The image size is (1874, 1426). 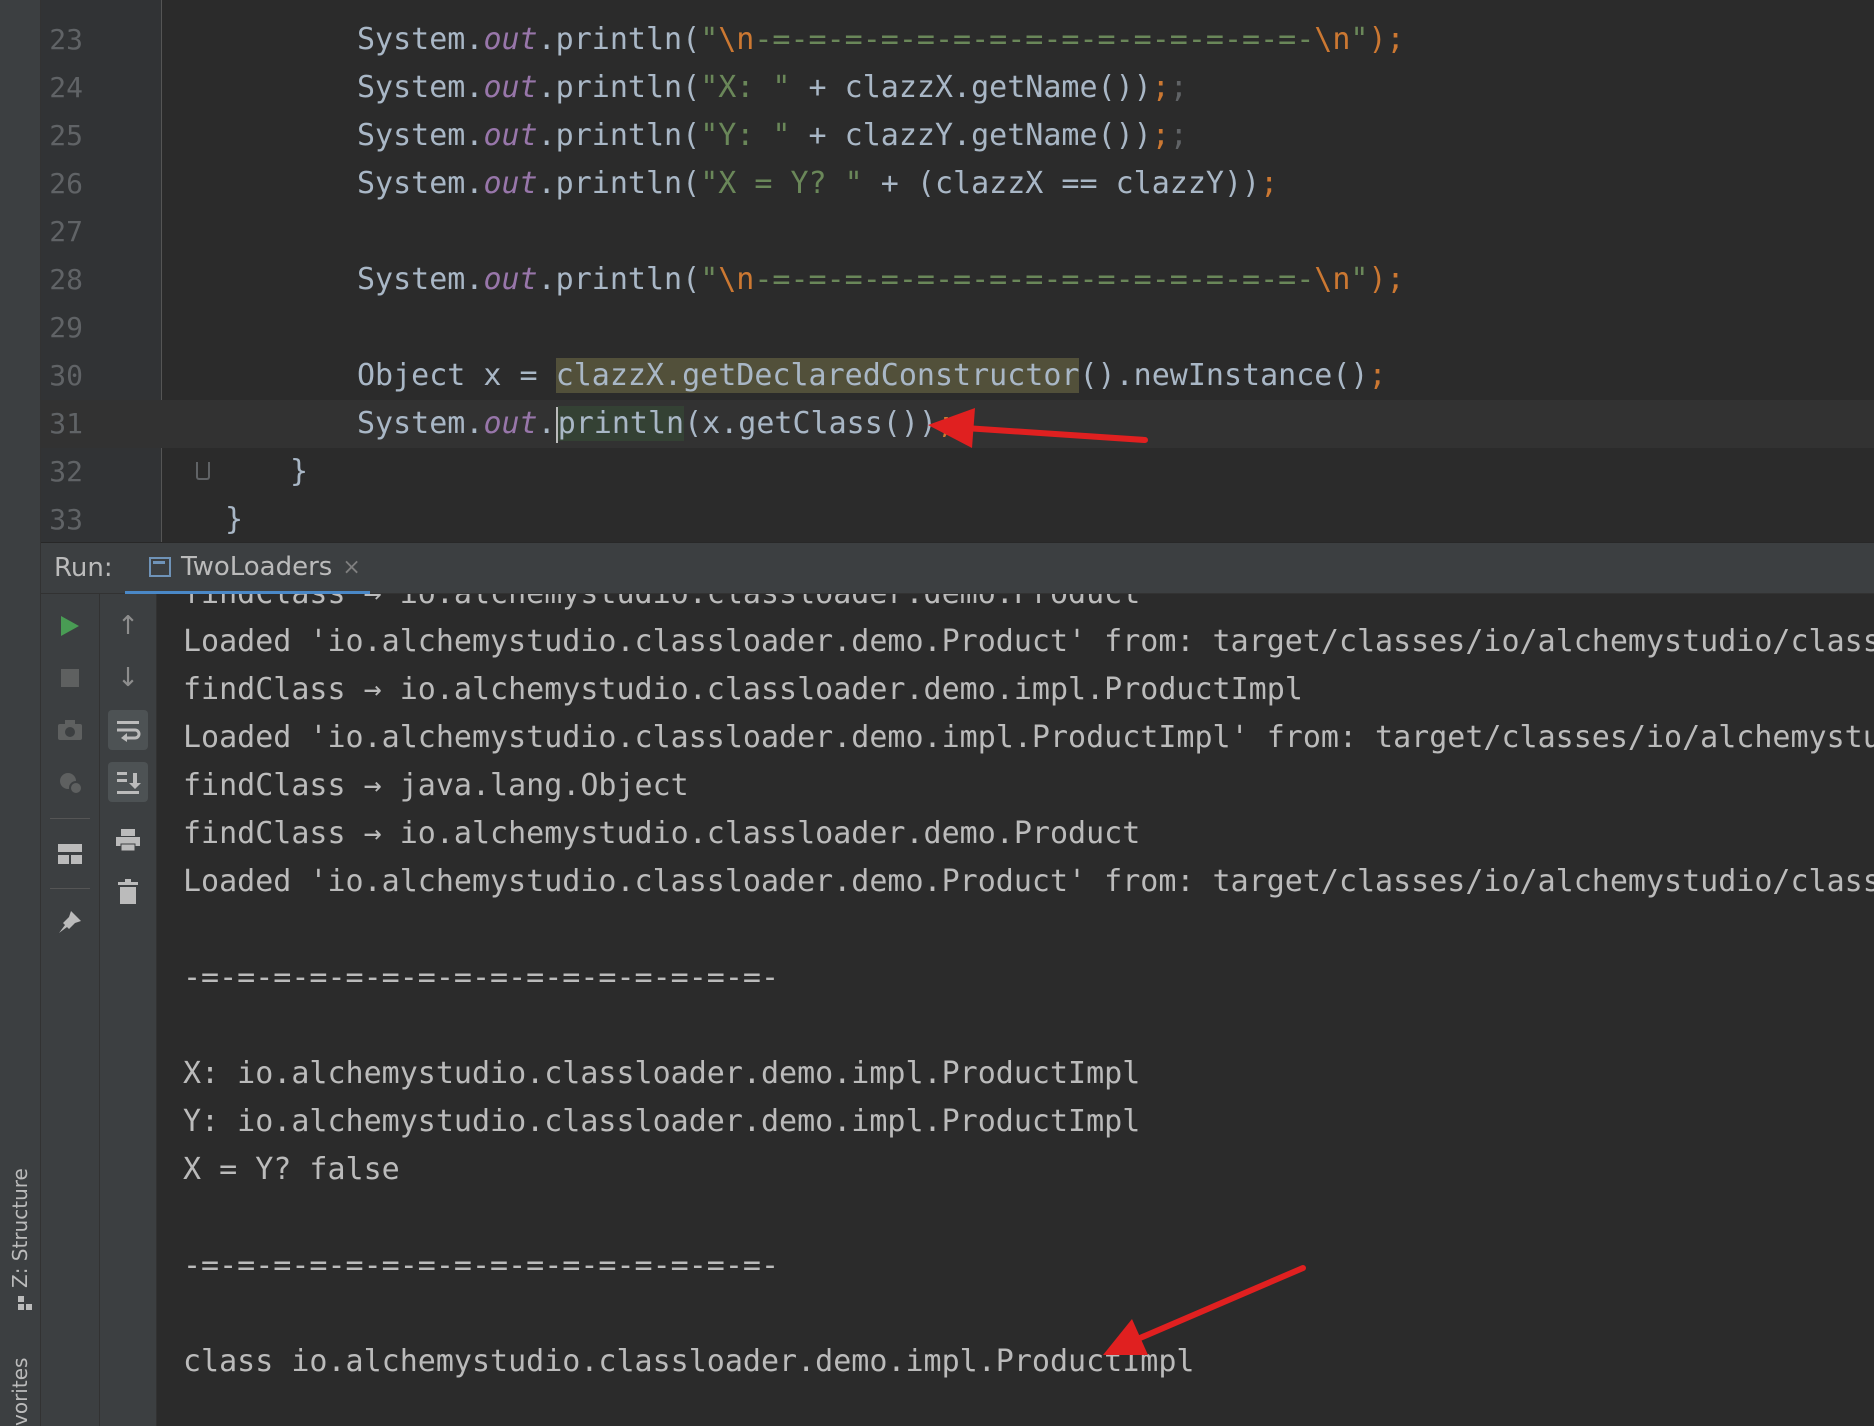 I want to click on code-line: 32}, so click(x=957, y=472).